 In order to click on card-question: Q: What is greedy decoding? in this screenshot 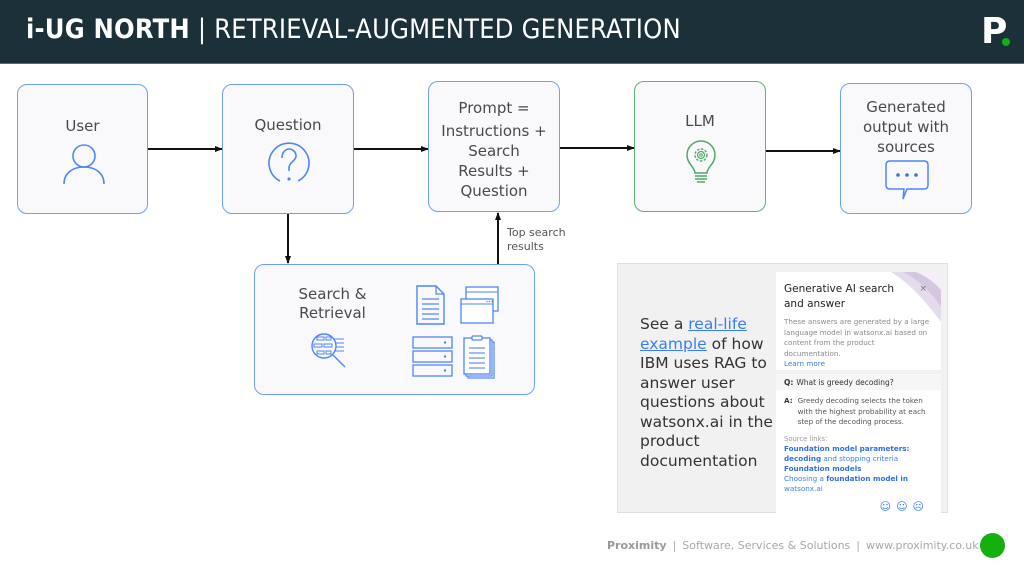, I will do `click(858, 380)`.